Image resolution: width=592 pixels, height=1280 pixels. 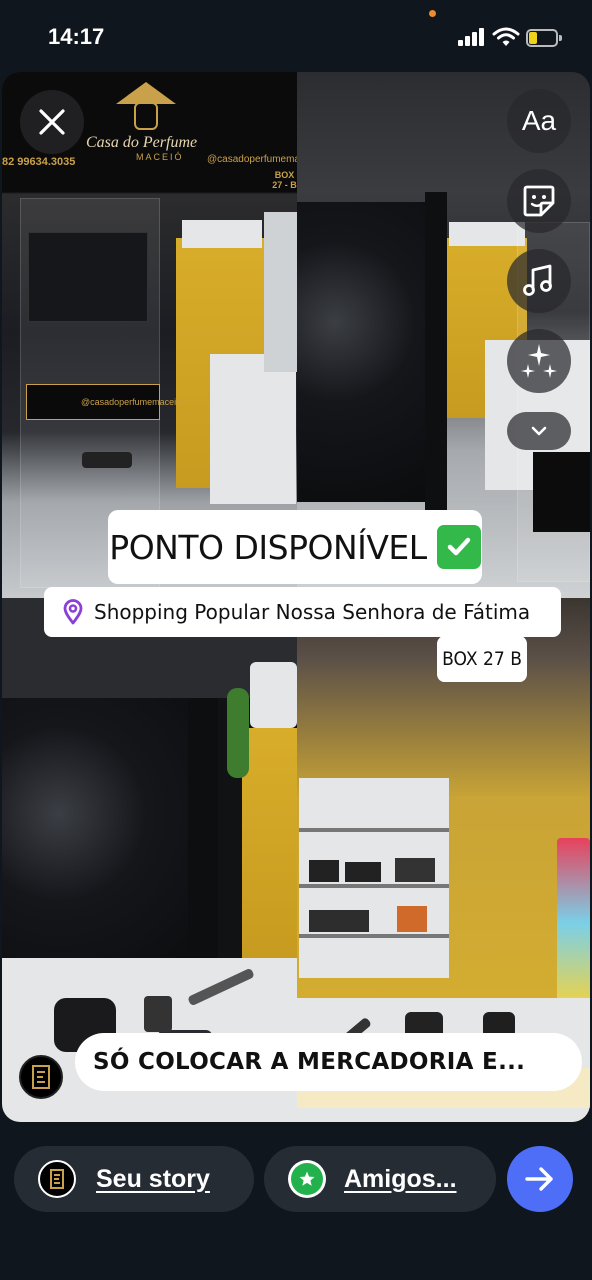 I want to click on text-tool-button: Aa, so click(x=539, y=121).